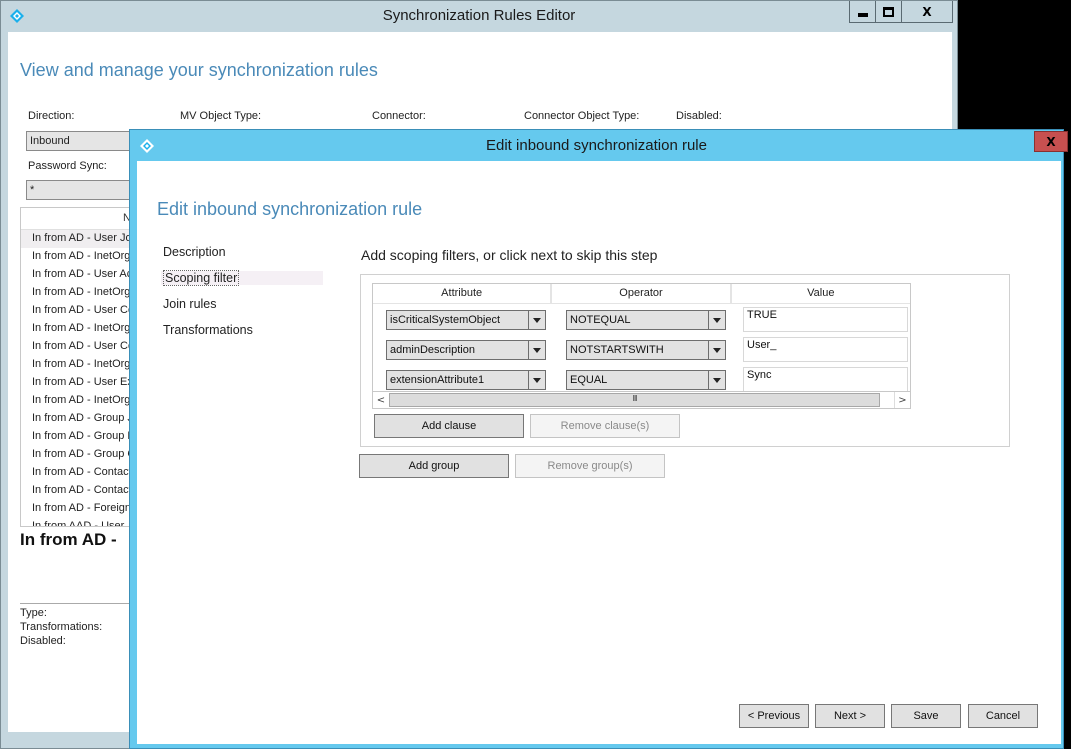 Image resolution: width=1071 pixels, height=749 pixels. Describe the element at coordinates (463, 293) in the screenshot. I see `column-header-attribute: Attribute` at that location.